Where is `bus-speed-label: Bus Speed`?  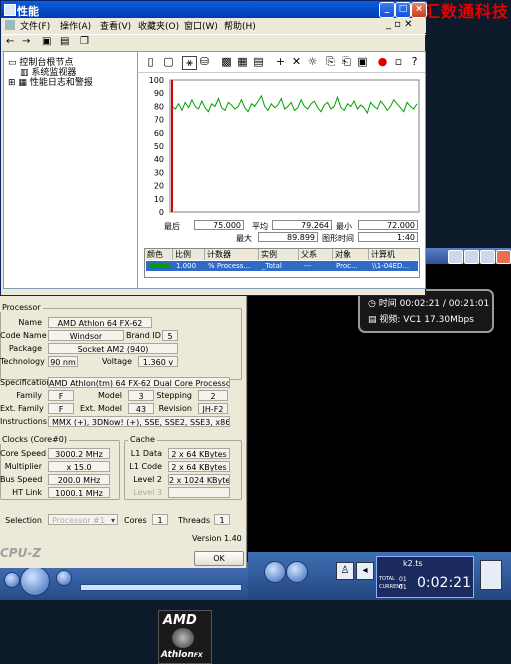 bus-speed-label: Bus Speed is located at coordinates (21, 479).